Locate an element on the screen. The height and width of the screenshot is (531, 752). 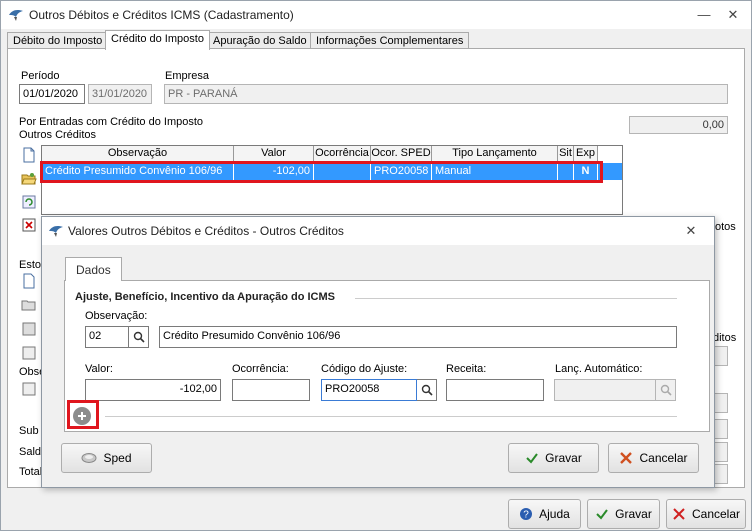
gravar-button: Gravar is located at coordinates (623, 514).